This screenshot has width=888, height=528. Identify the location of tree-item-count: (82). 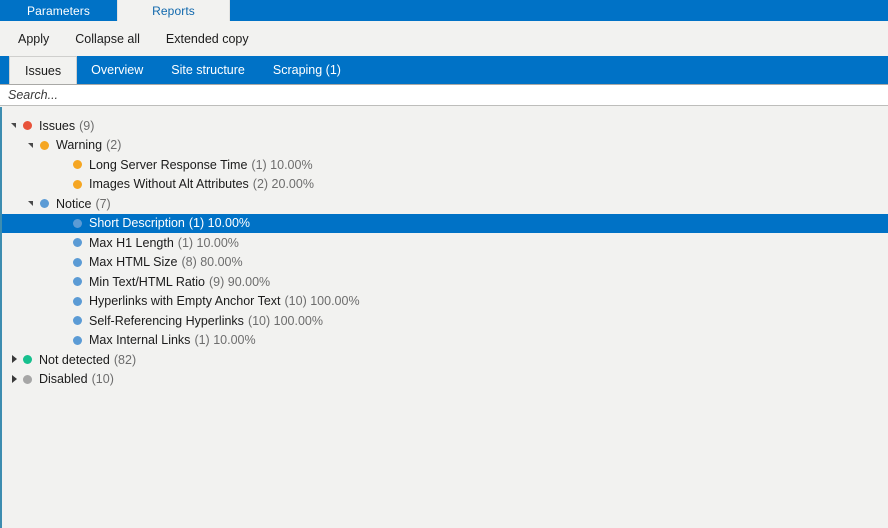
(125, 359).